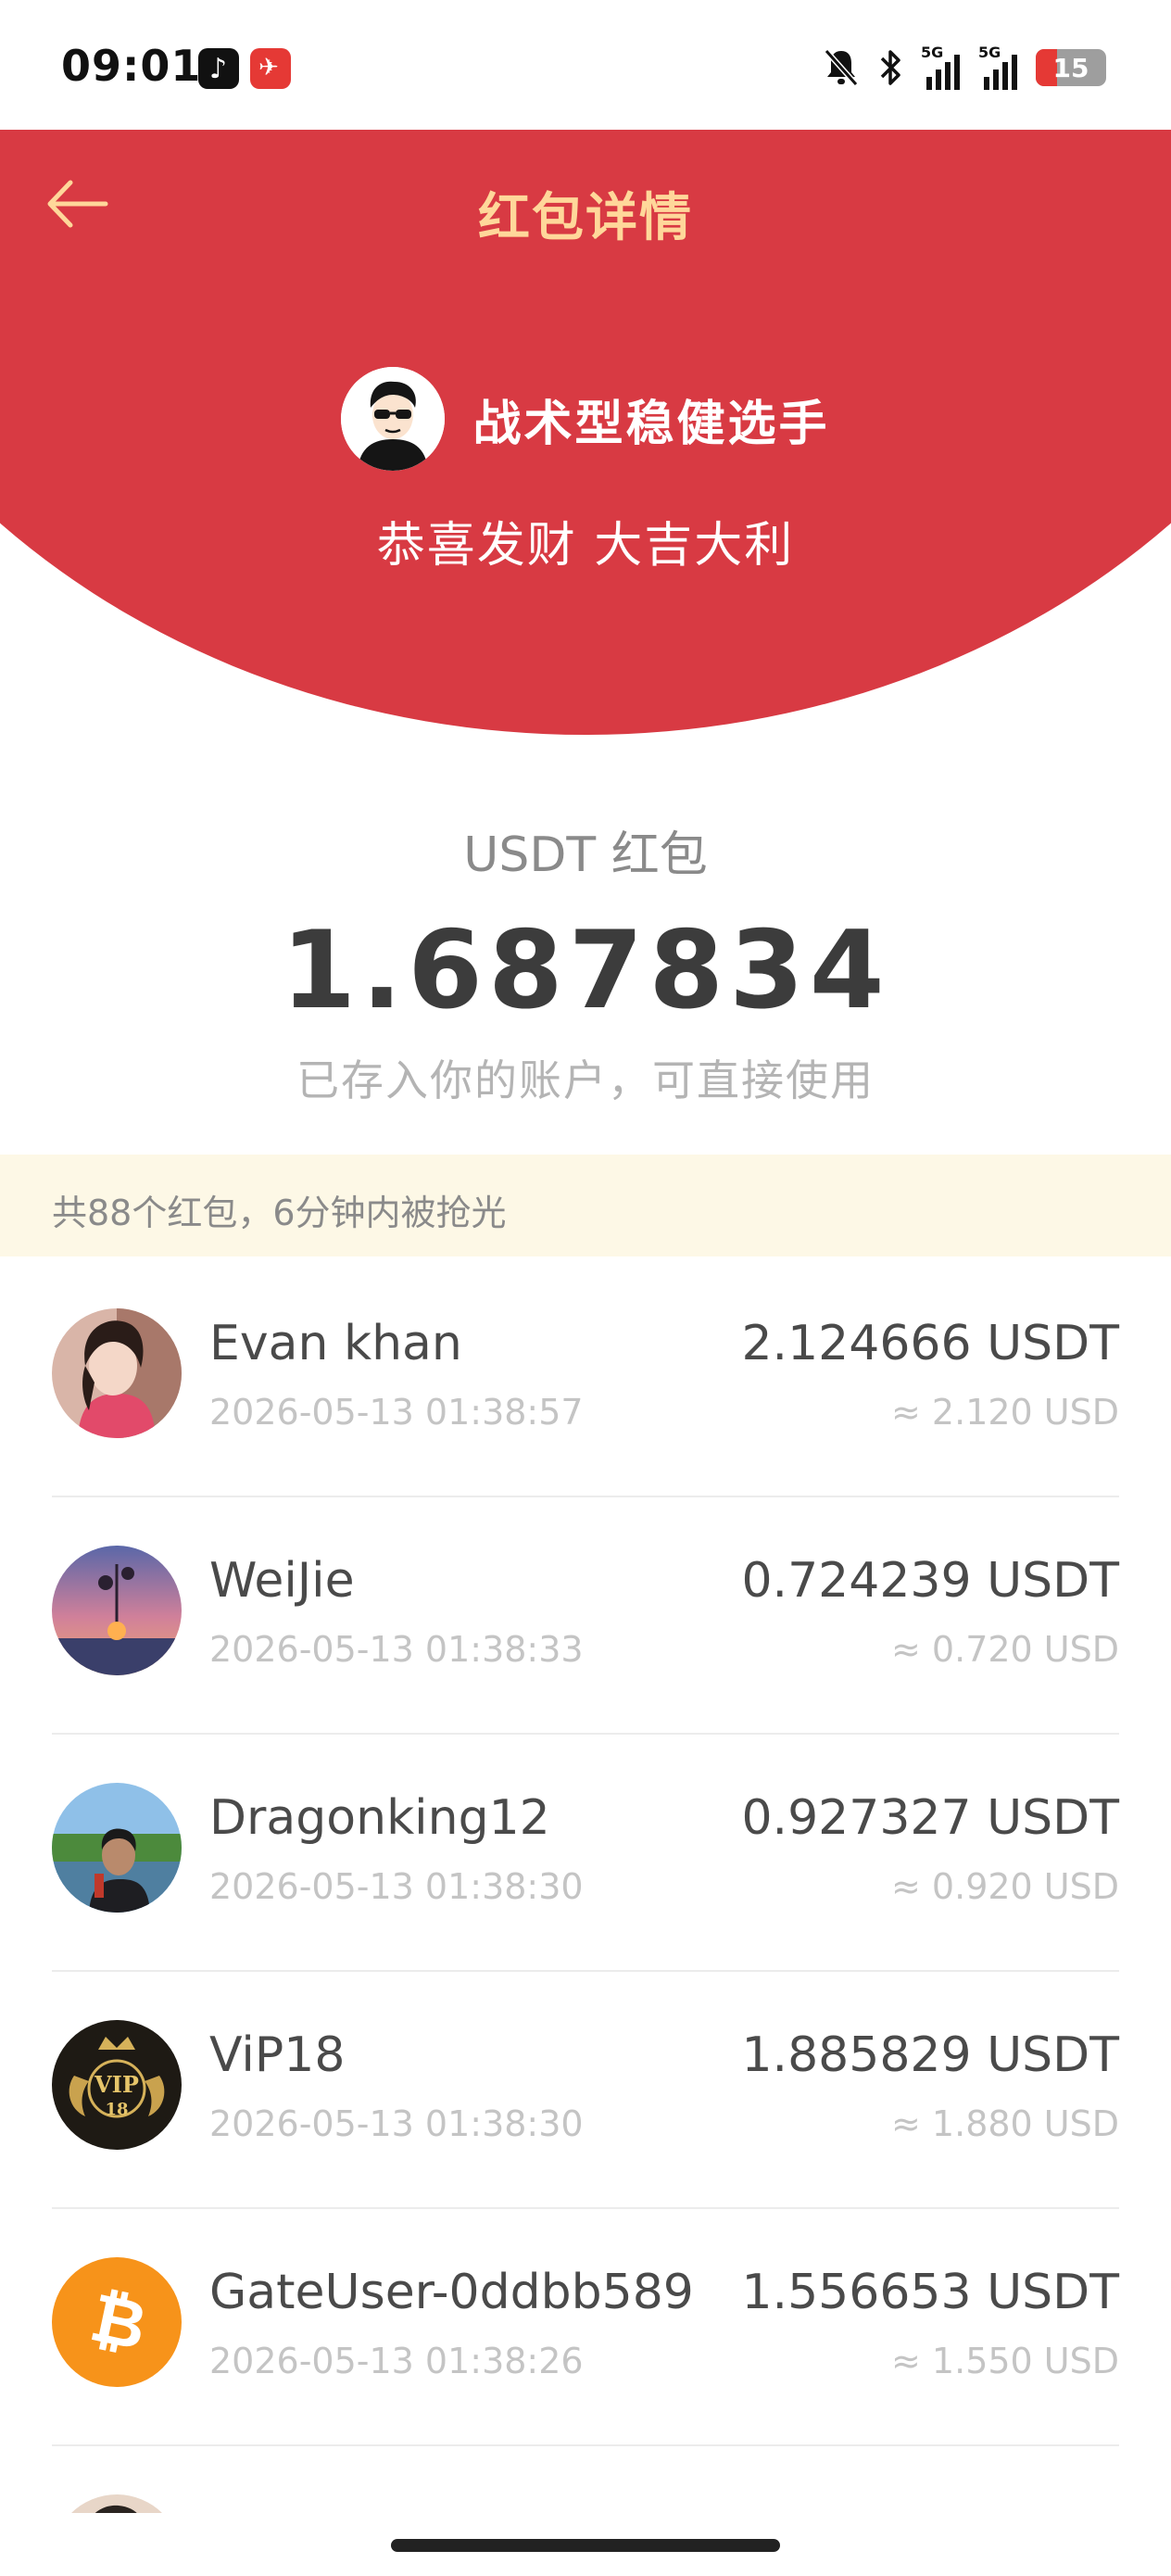  Describe the element at coordinates (452, 2292) in the screenshot. I see `claimer-name: GateUser-0ddbb589` at that location.